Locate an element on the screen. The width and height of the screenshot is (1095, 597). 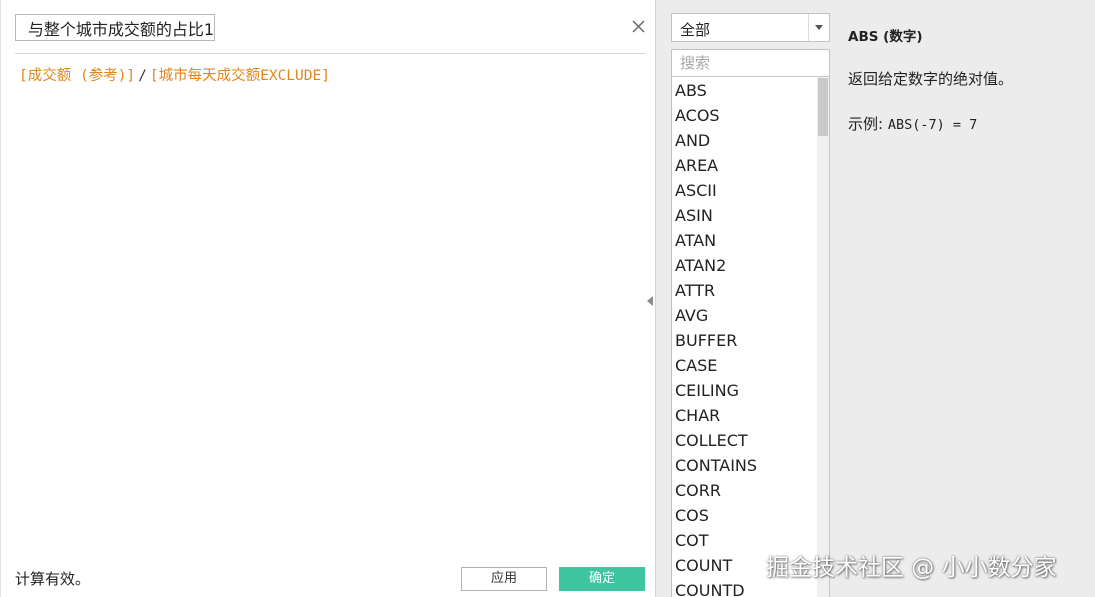
panel-splitter is located at coordinates (659, 298).